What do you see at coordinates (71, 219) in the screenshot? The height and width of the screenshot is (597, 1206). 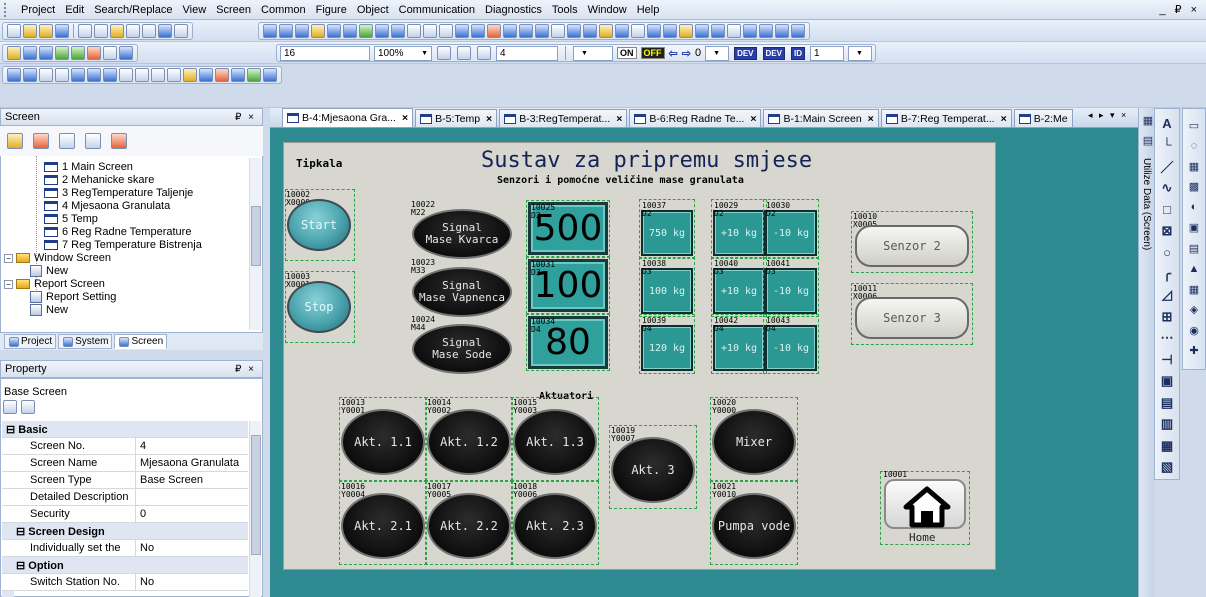 I see `tree-item-screen-5: 5 Temp` at bounding box center [71, 219].